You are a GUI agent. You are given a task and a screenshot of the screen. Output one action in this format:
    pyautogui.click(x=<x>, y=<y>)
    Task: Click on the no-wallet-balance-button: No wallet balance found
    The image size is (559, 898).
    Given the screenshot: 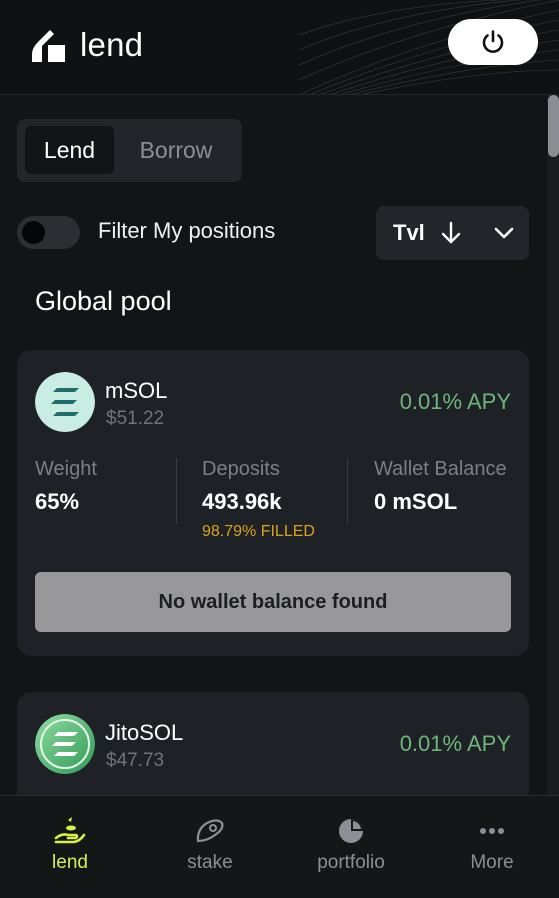 What is the action you would take?
    pyautogui.click(x=273, y=602)
    